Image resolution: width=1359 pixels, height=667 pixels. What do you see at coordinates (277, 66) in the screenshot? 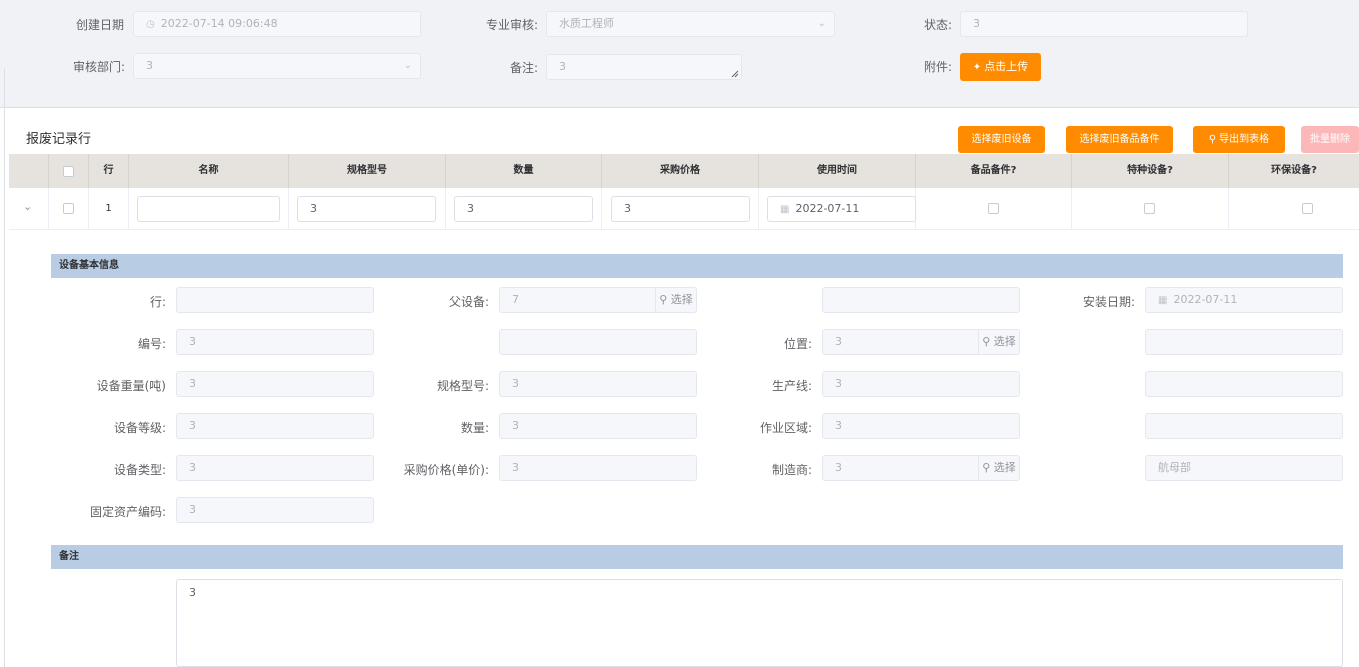
I see `dept-select: 3 ⌄` at bounding box center [277, 66].